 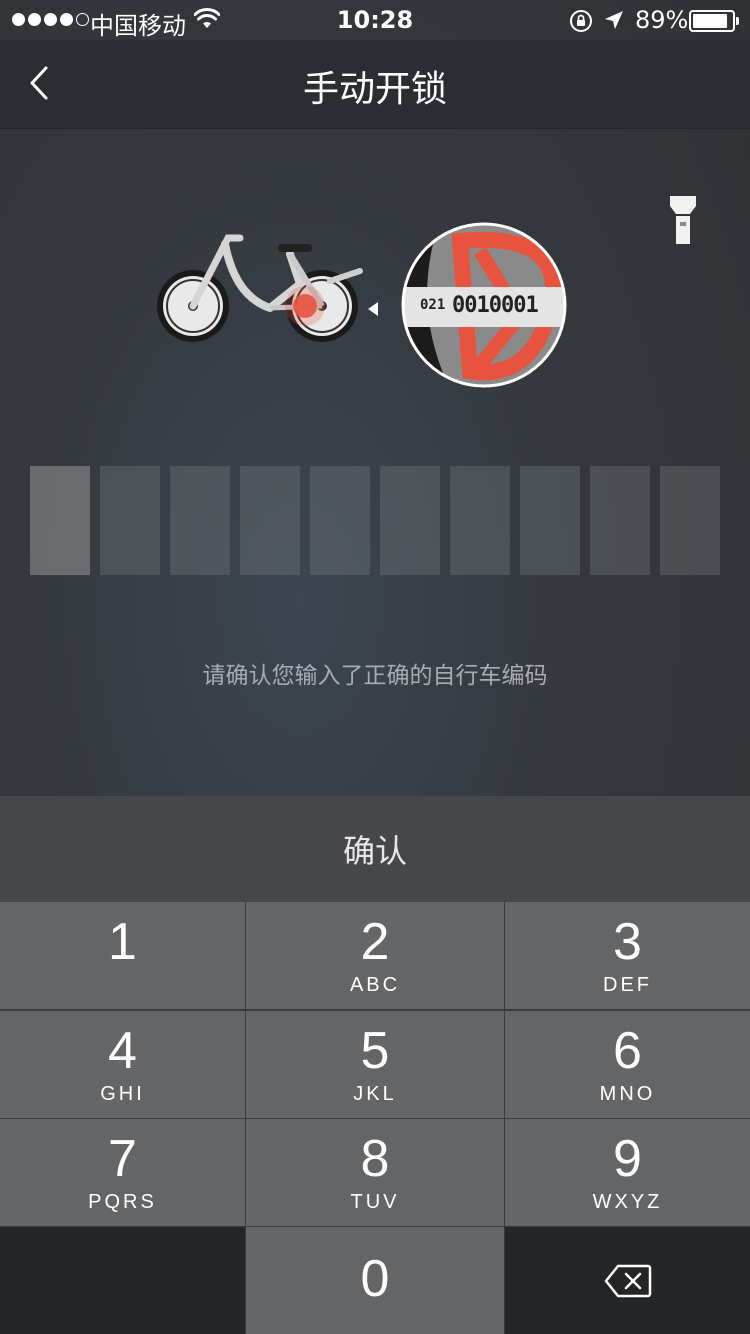 What do you see at coordinates (375, 1094) in the screenshot?
I see `key-letters: JKL` at bounding box center [375, 1094].